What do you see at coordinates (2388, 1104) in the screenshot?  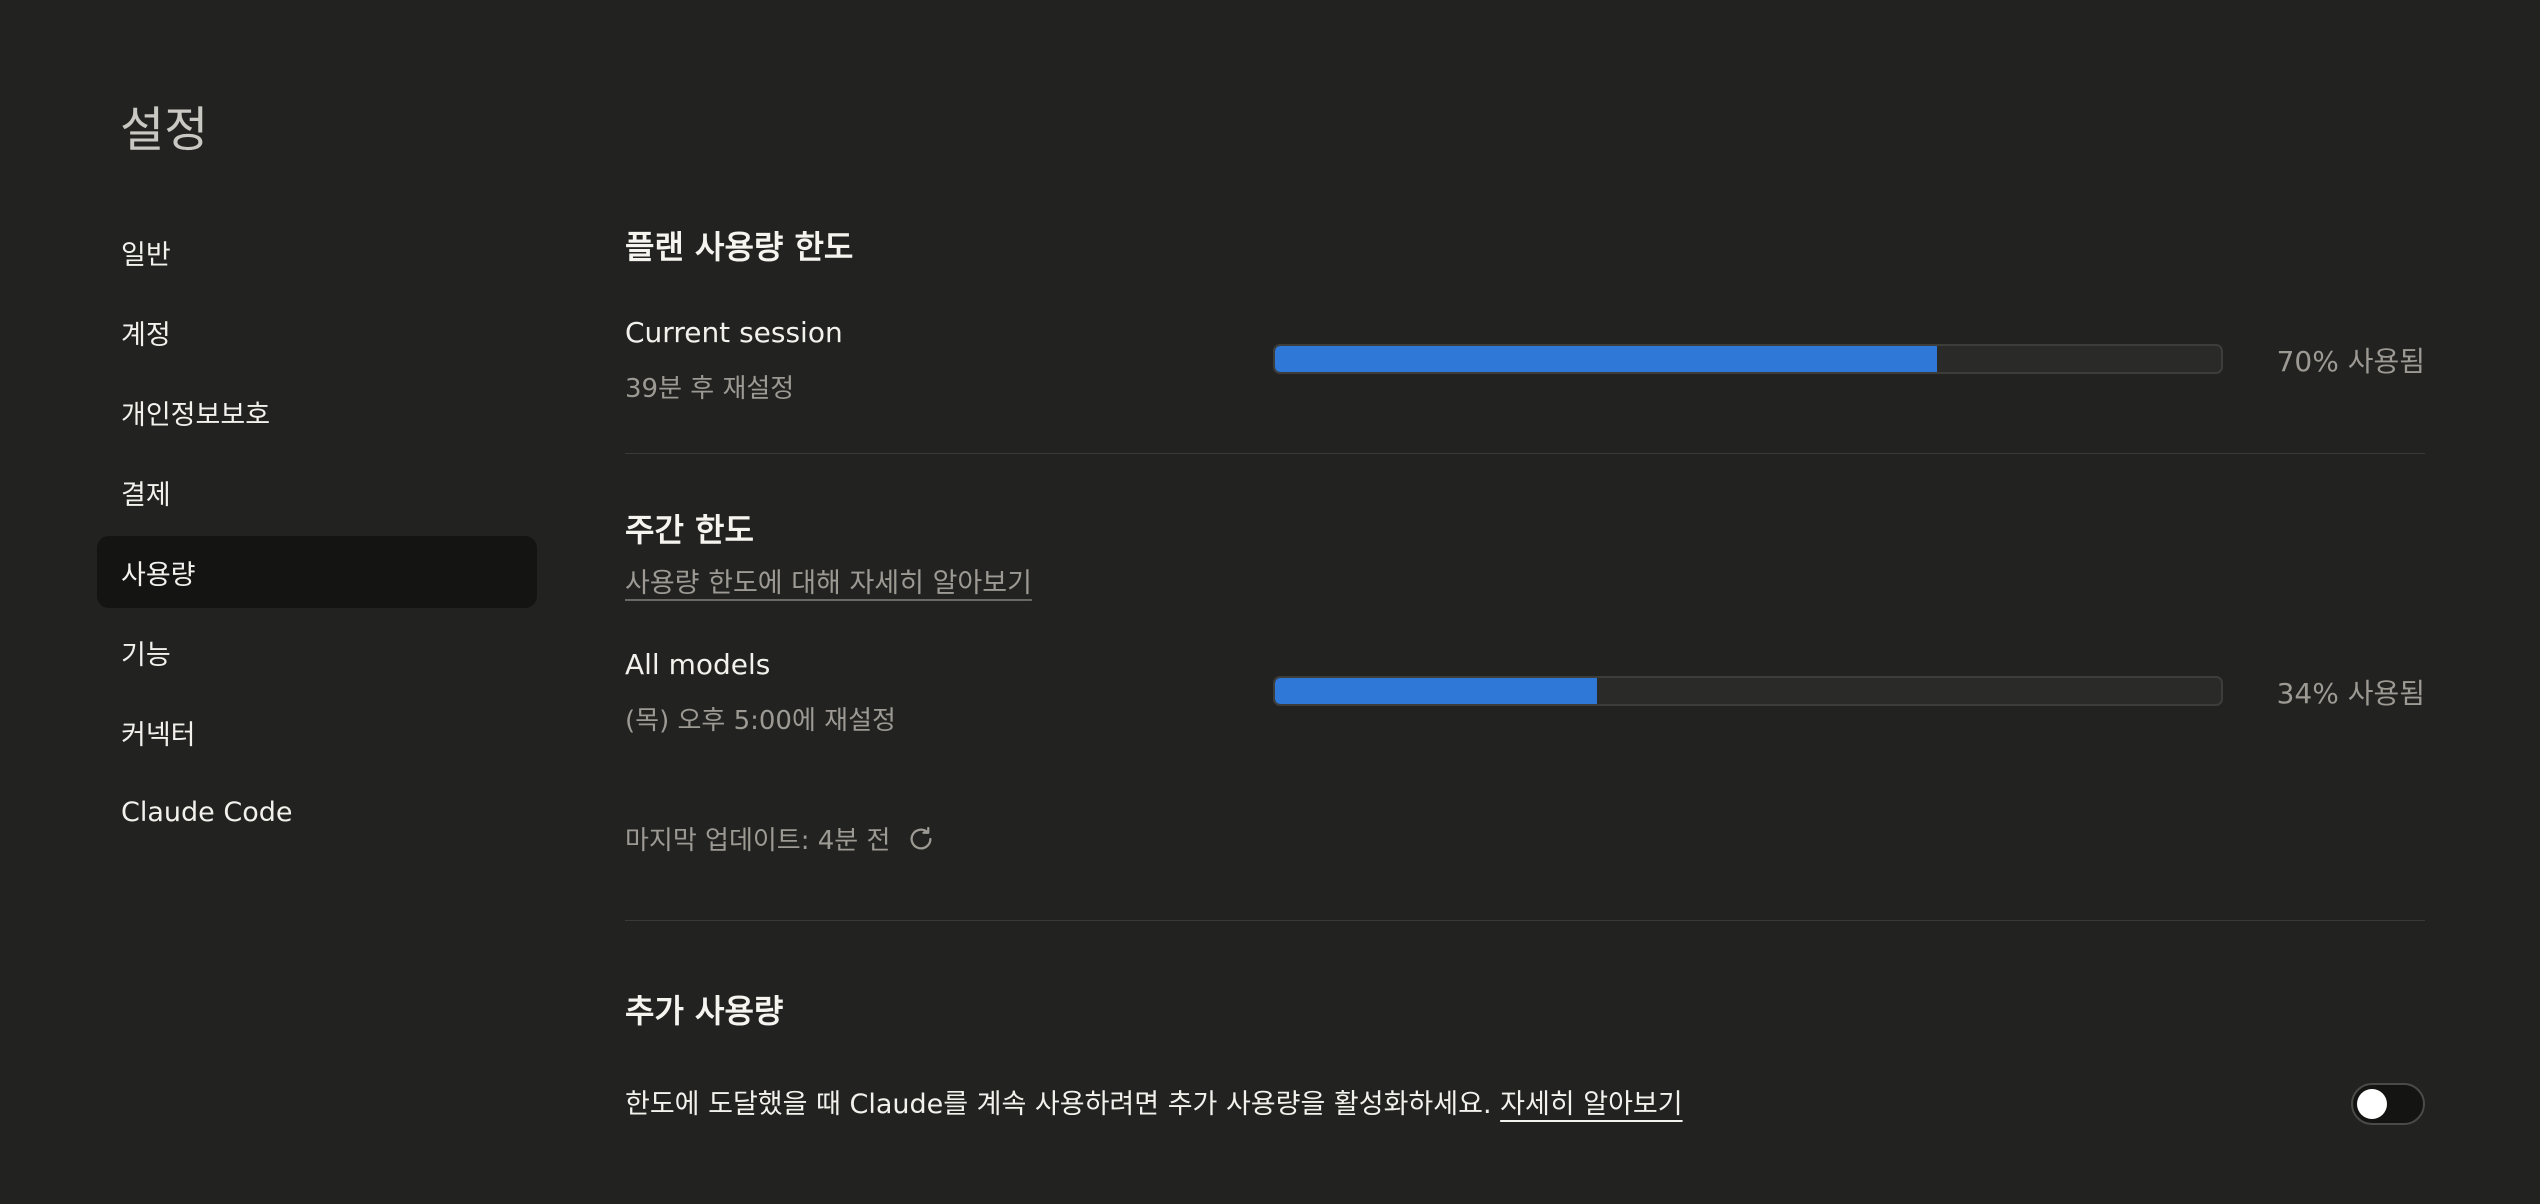 I see `extra-usage-toggle` at bounding box center [2388, 1104].